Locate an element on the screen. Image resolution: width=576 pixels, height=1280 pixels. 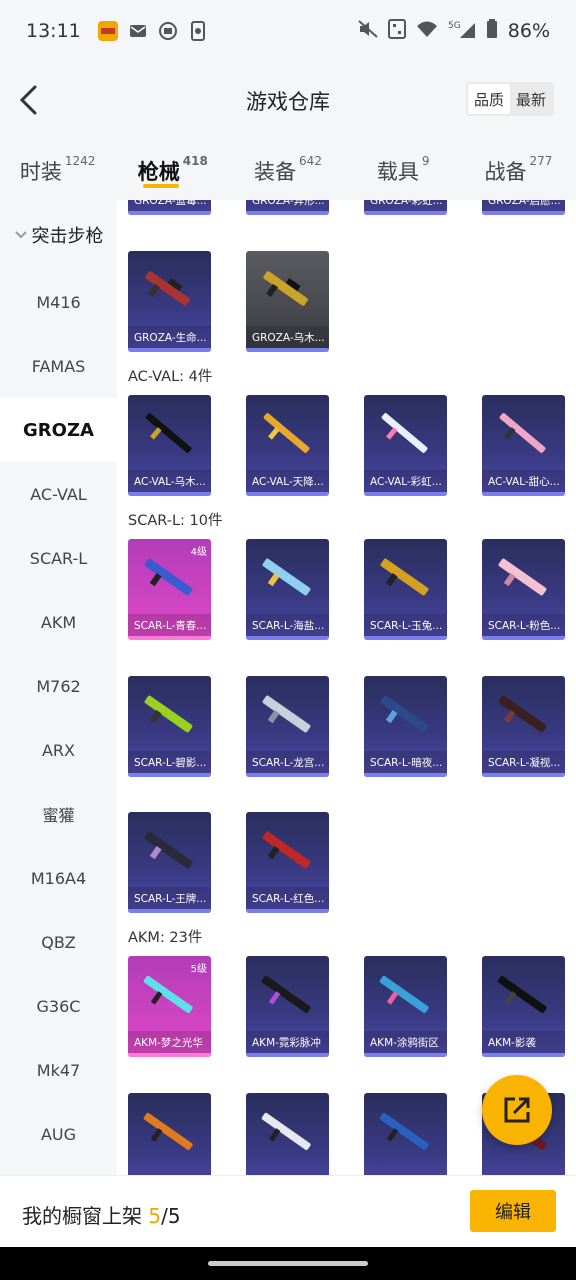
weapon-card: 5级 AKM-梦之光华 is located at coordinates (169, 1006).